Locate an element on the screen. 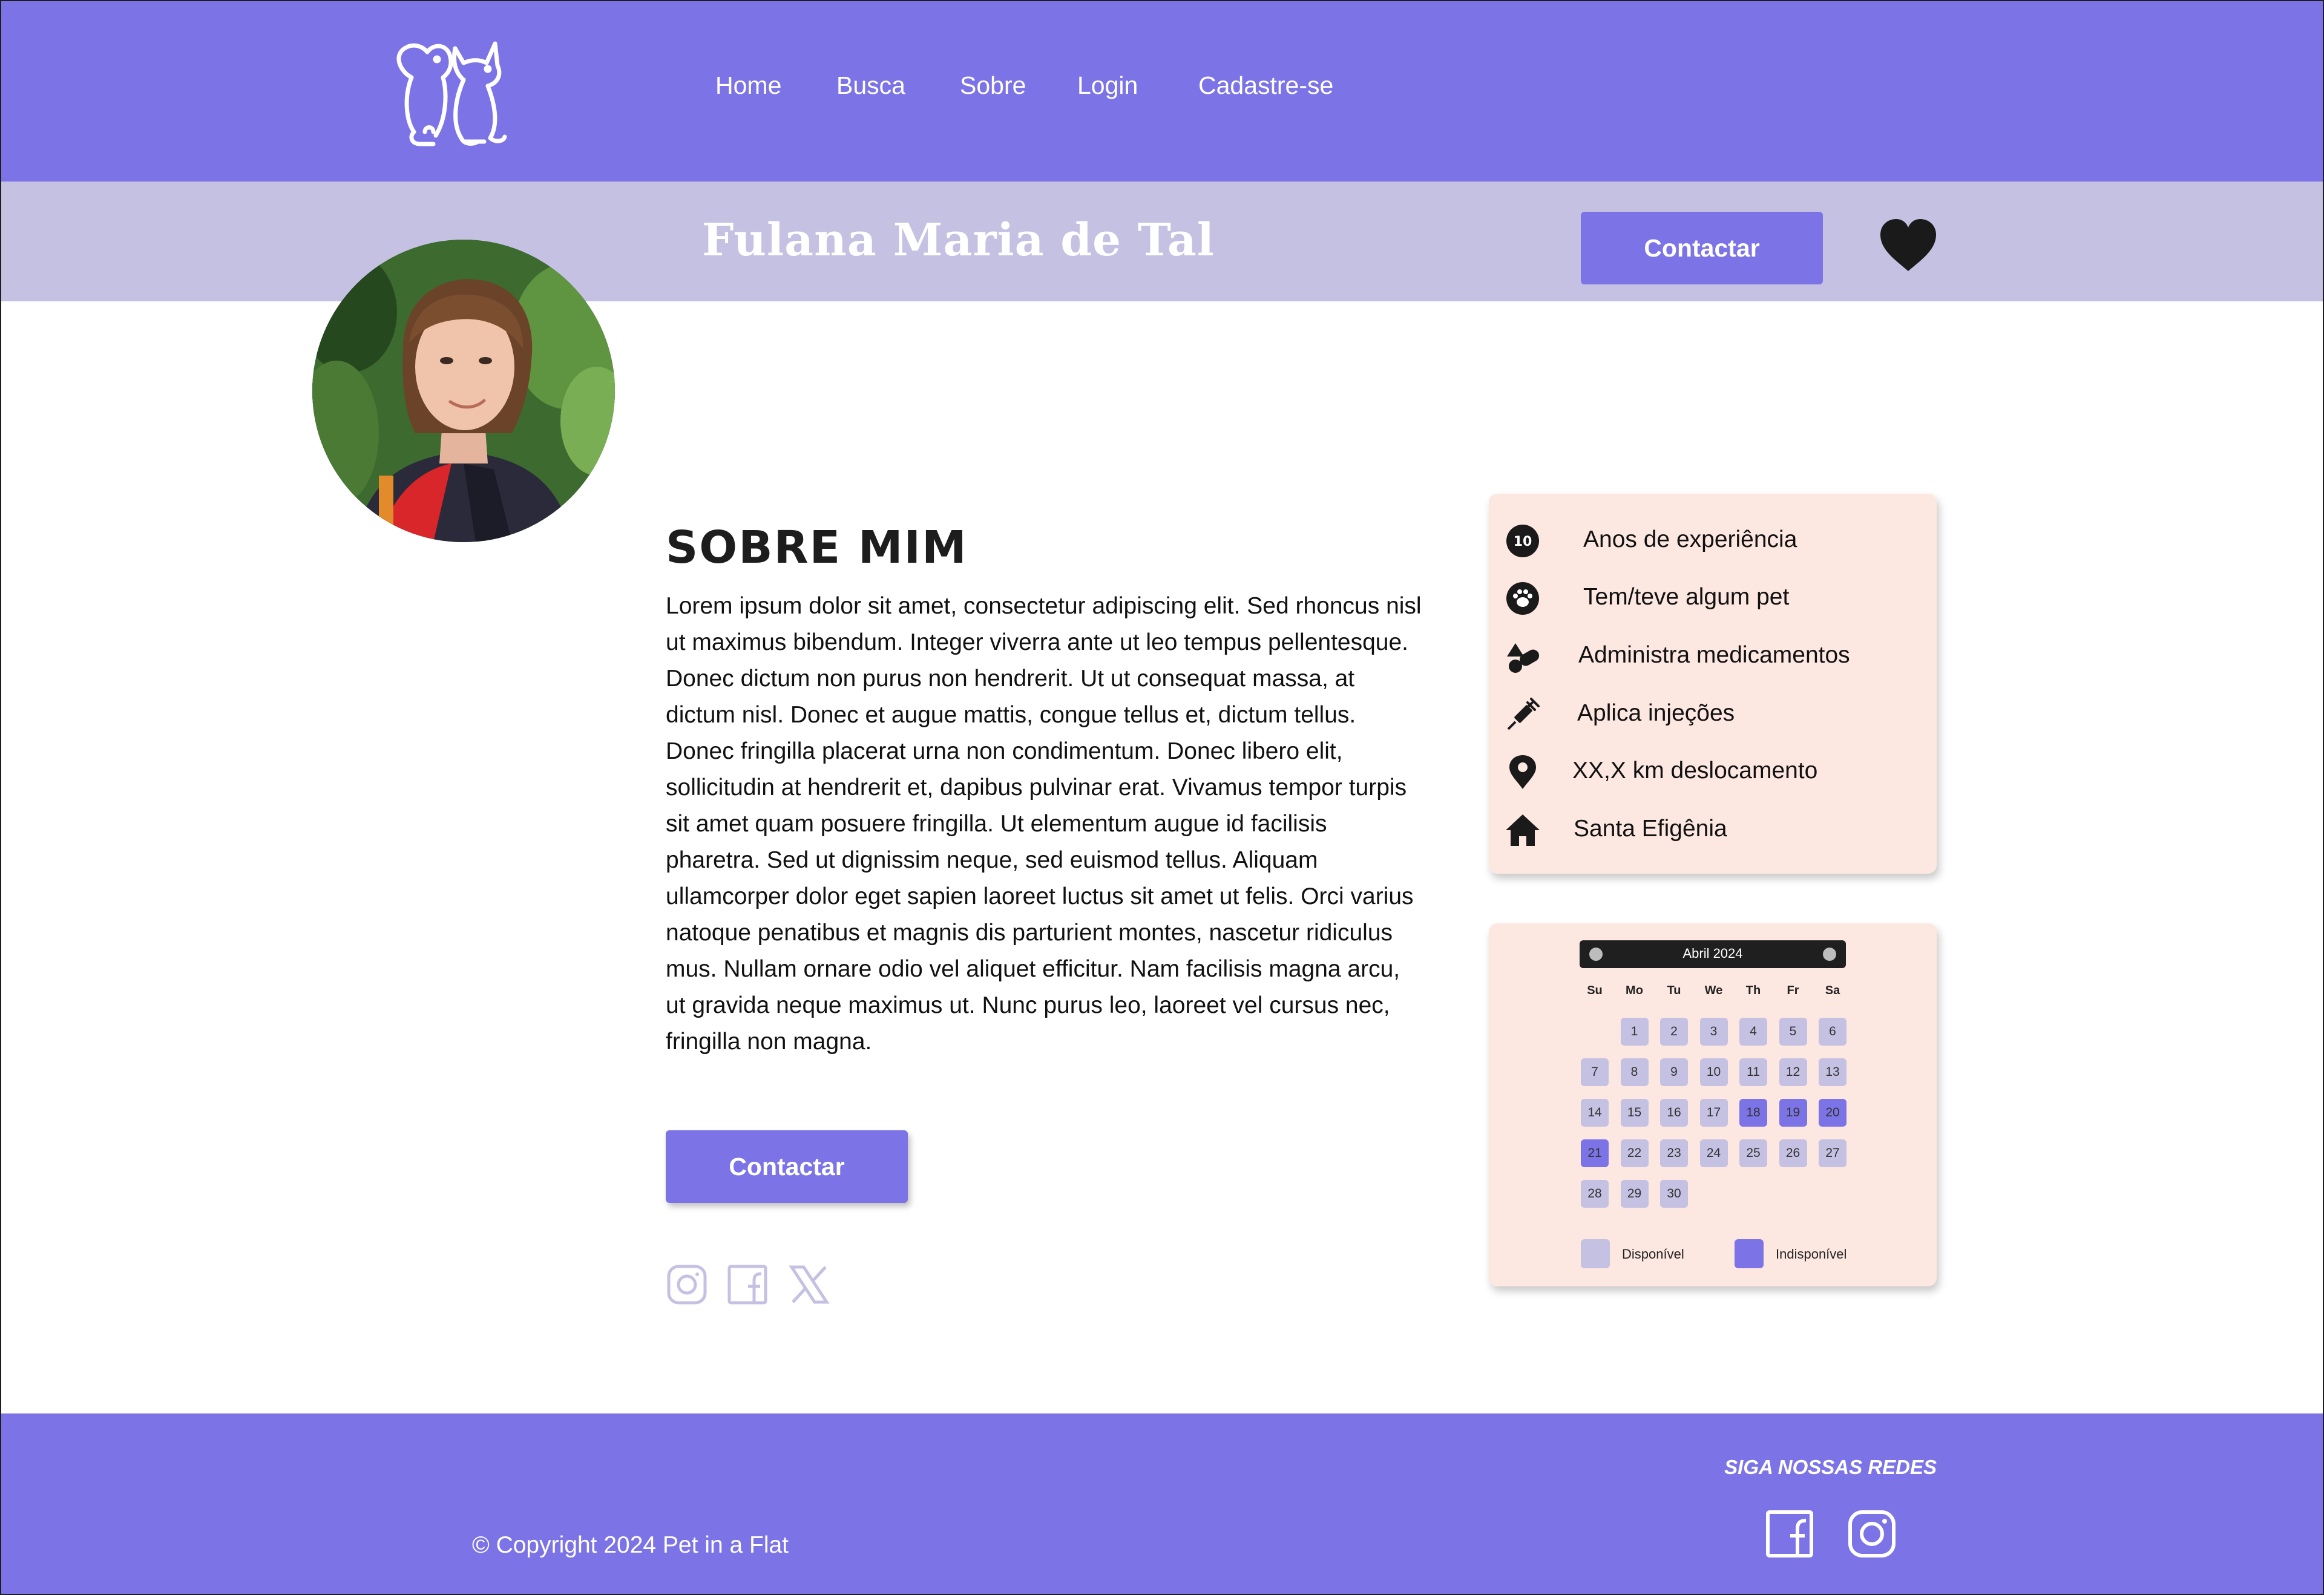  legend-available-swatch is located at coordinates (1595, 1254).